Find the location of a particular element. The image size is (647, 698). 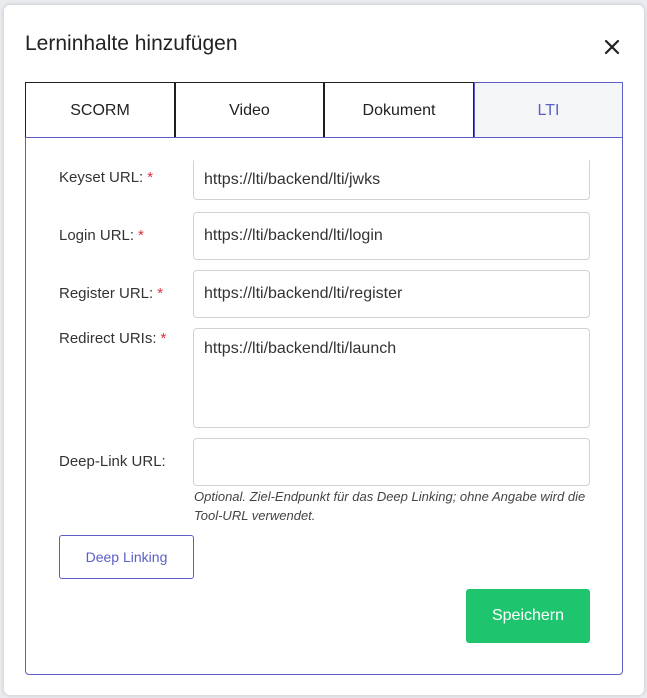

keyset-url-label: Keyset URL: * is located at coordinates (106, 177).